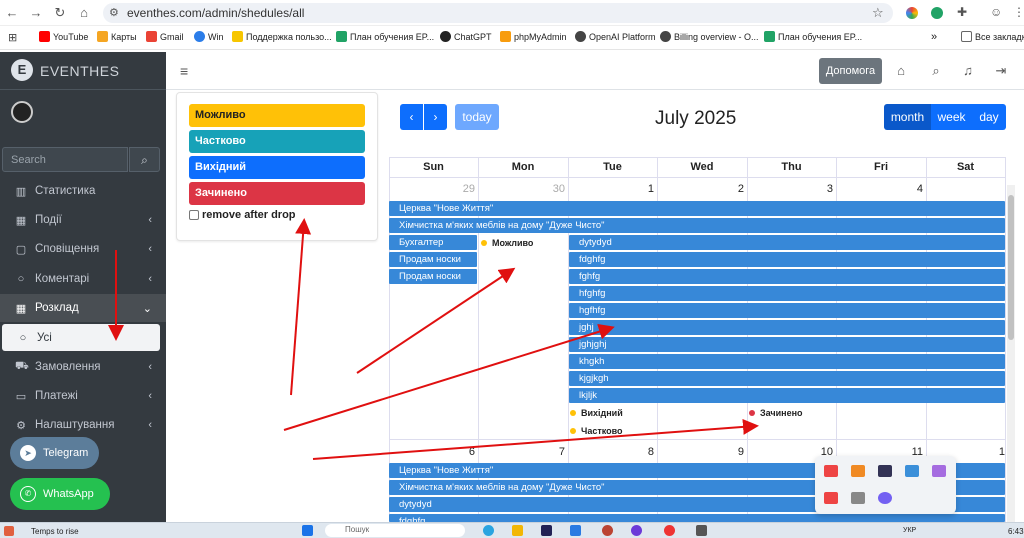 The image size is (1024, 538). I want to click on start-icon, so click(307, 530).